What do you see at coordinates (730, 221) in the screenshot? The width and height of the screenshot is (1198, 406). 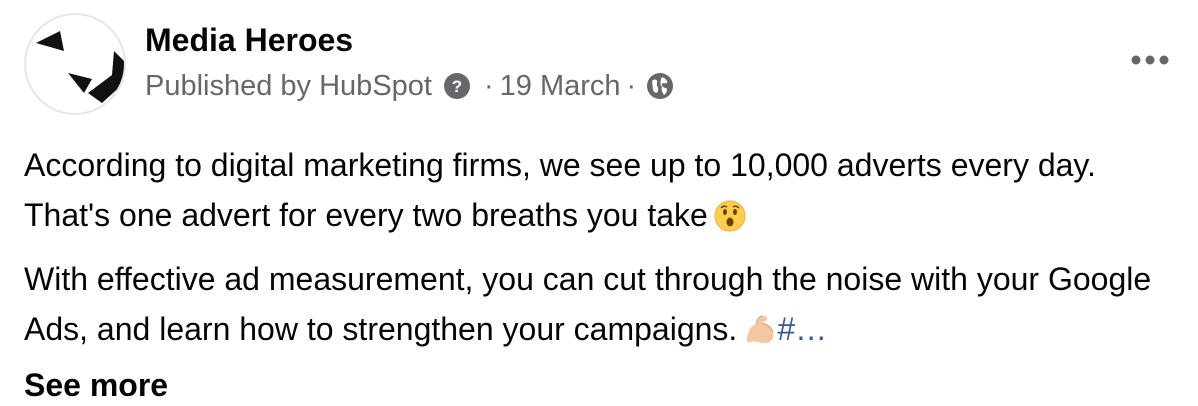 I see `hushed-face-emoji-icon` at bounding box center [730, 221].